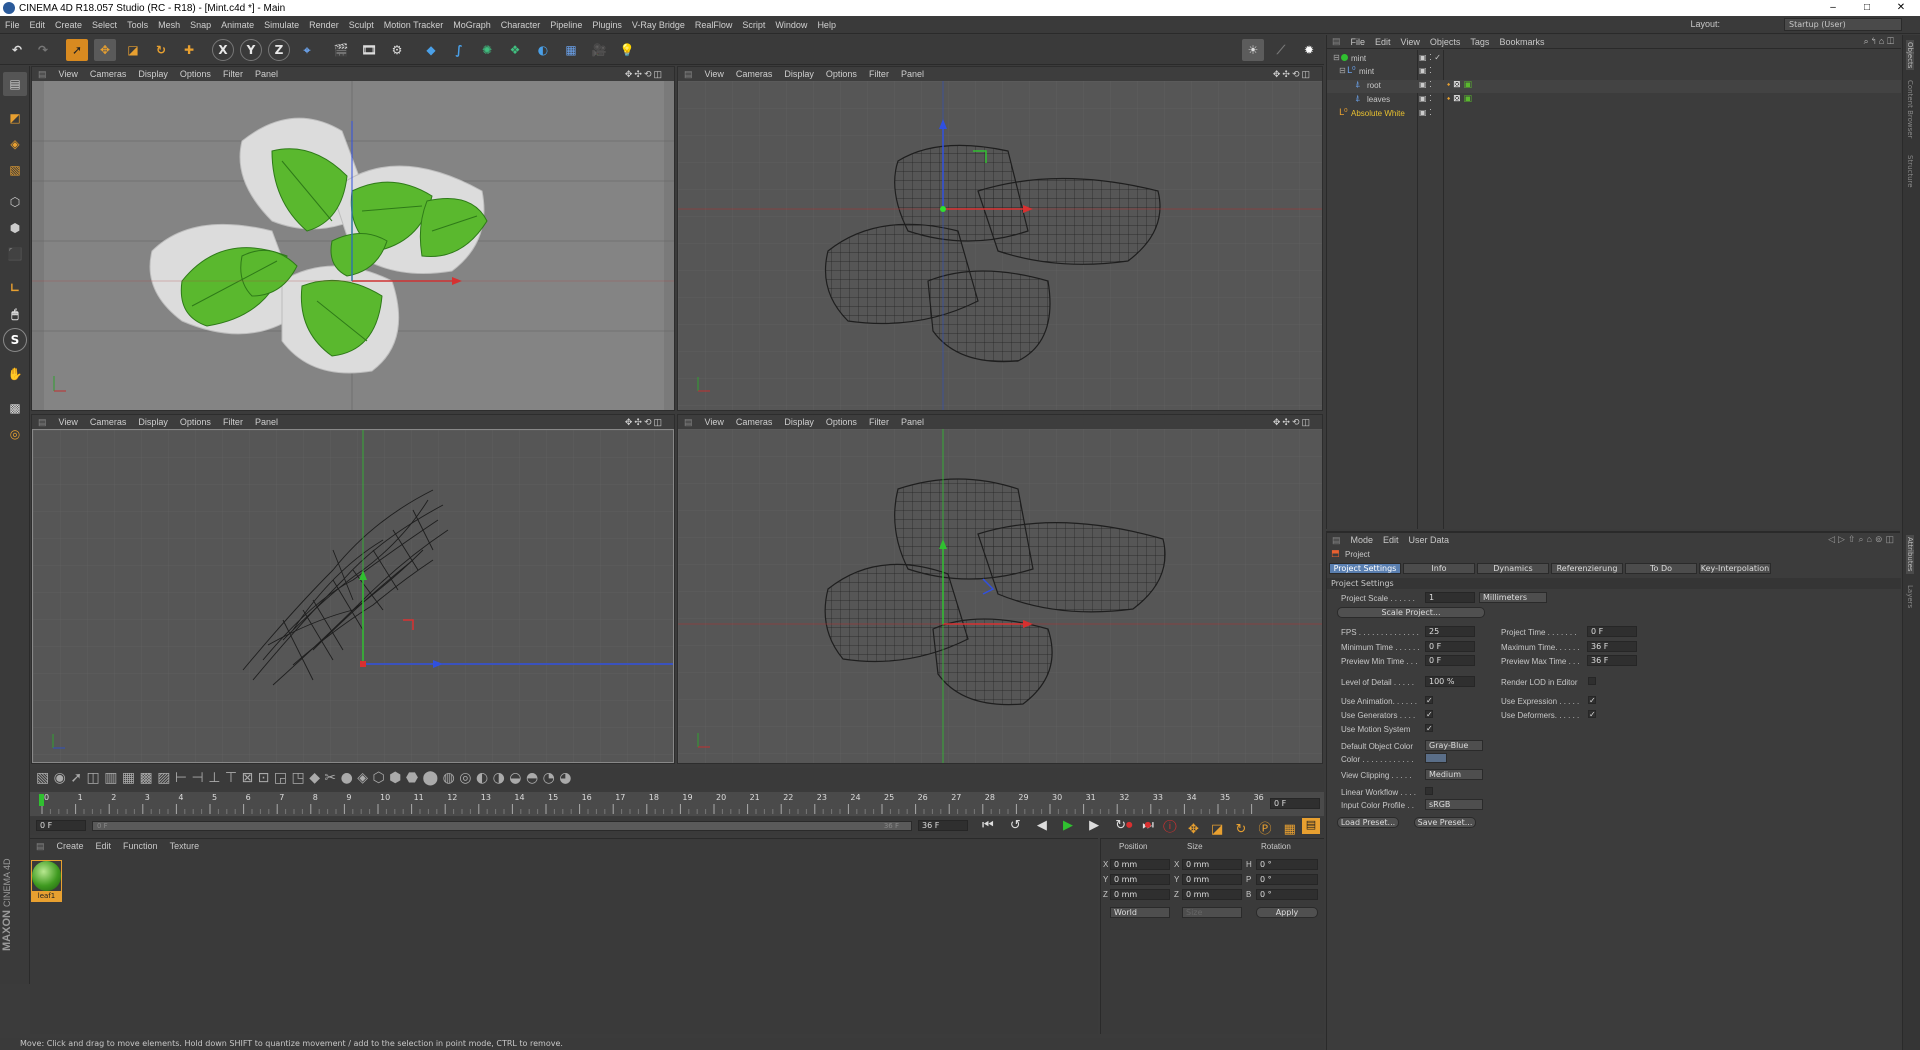 The image size is (1920, 1050). Describe the element at coordinates (369, 50) in the screenshot. I see `render-picture-viewer-icon: 🎞` at that location.